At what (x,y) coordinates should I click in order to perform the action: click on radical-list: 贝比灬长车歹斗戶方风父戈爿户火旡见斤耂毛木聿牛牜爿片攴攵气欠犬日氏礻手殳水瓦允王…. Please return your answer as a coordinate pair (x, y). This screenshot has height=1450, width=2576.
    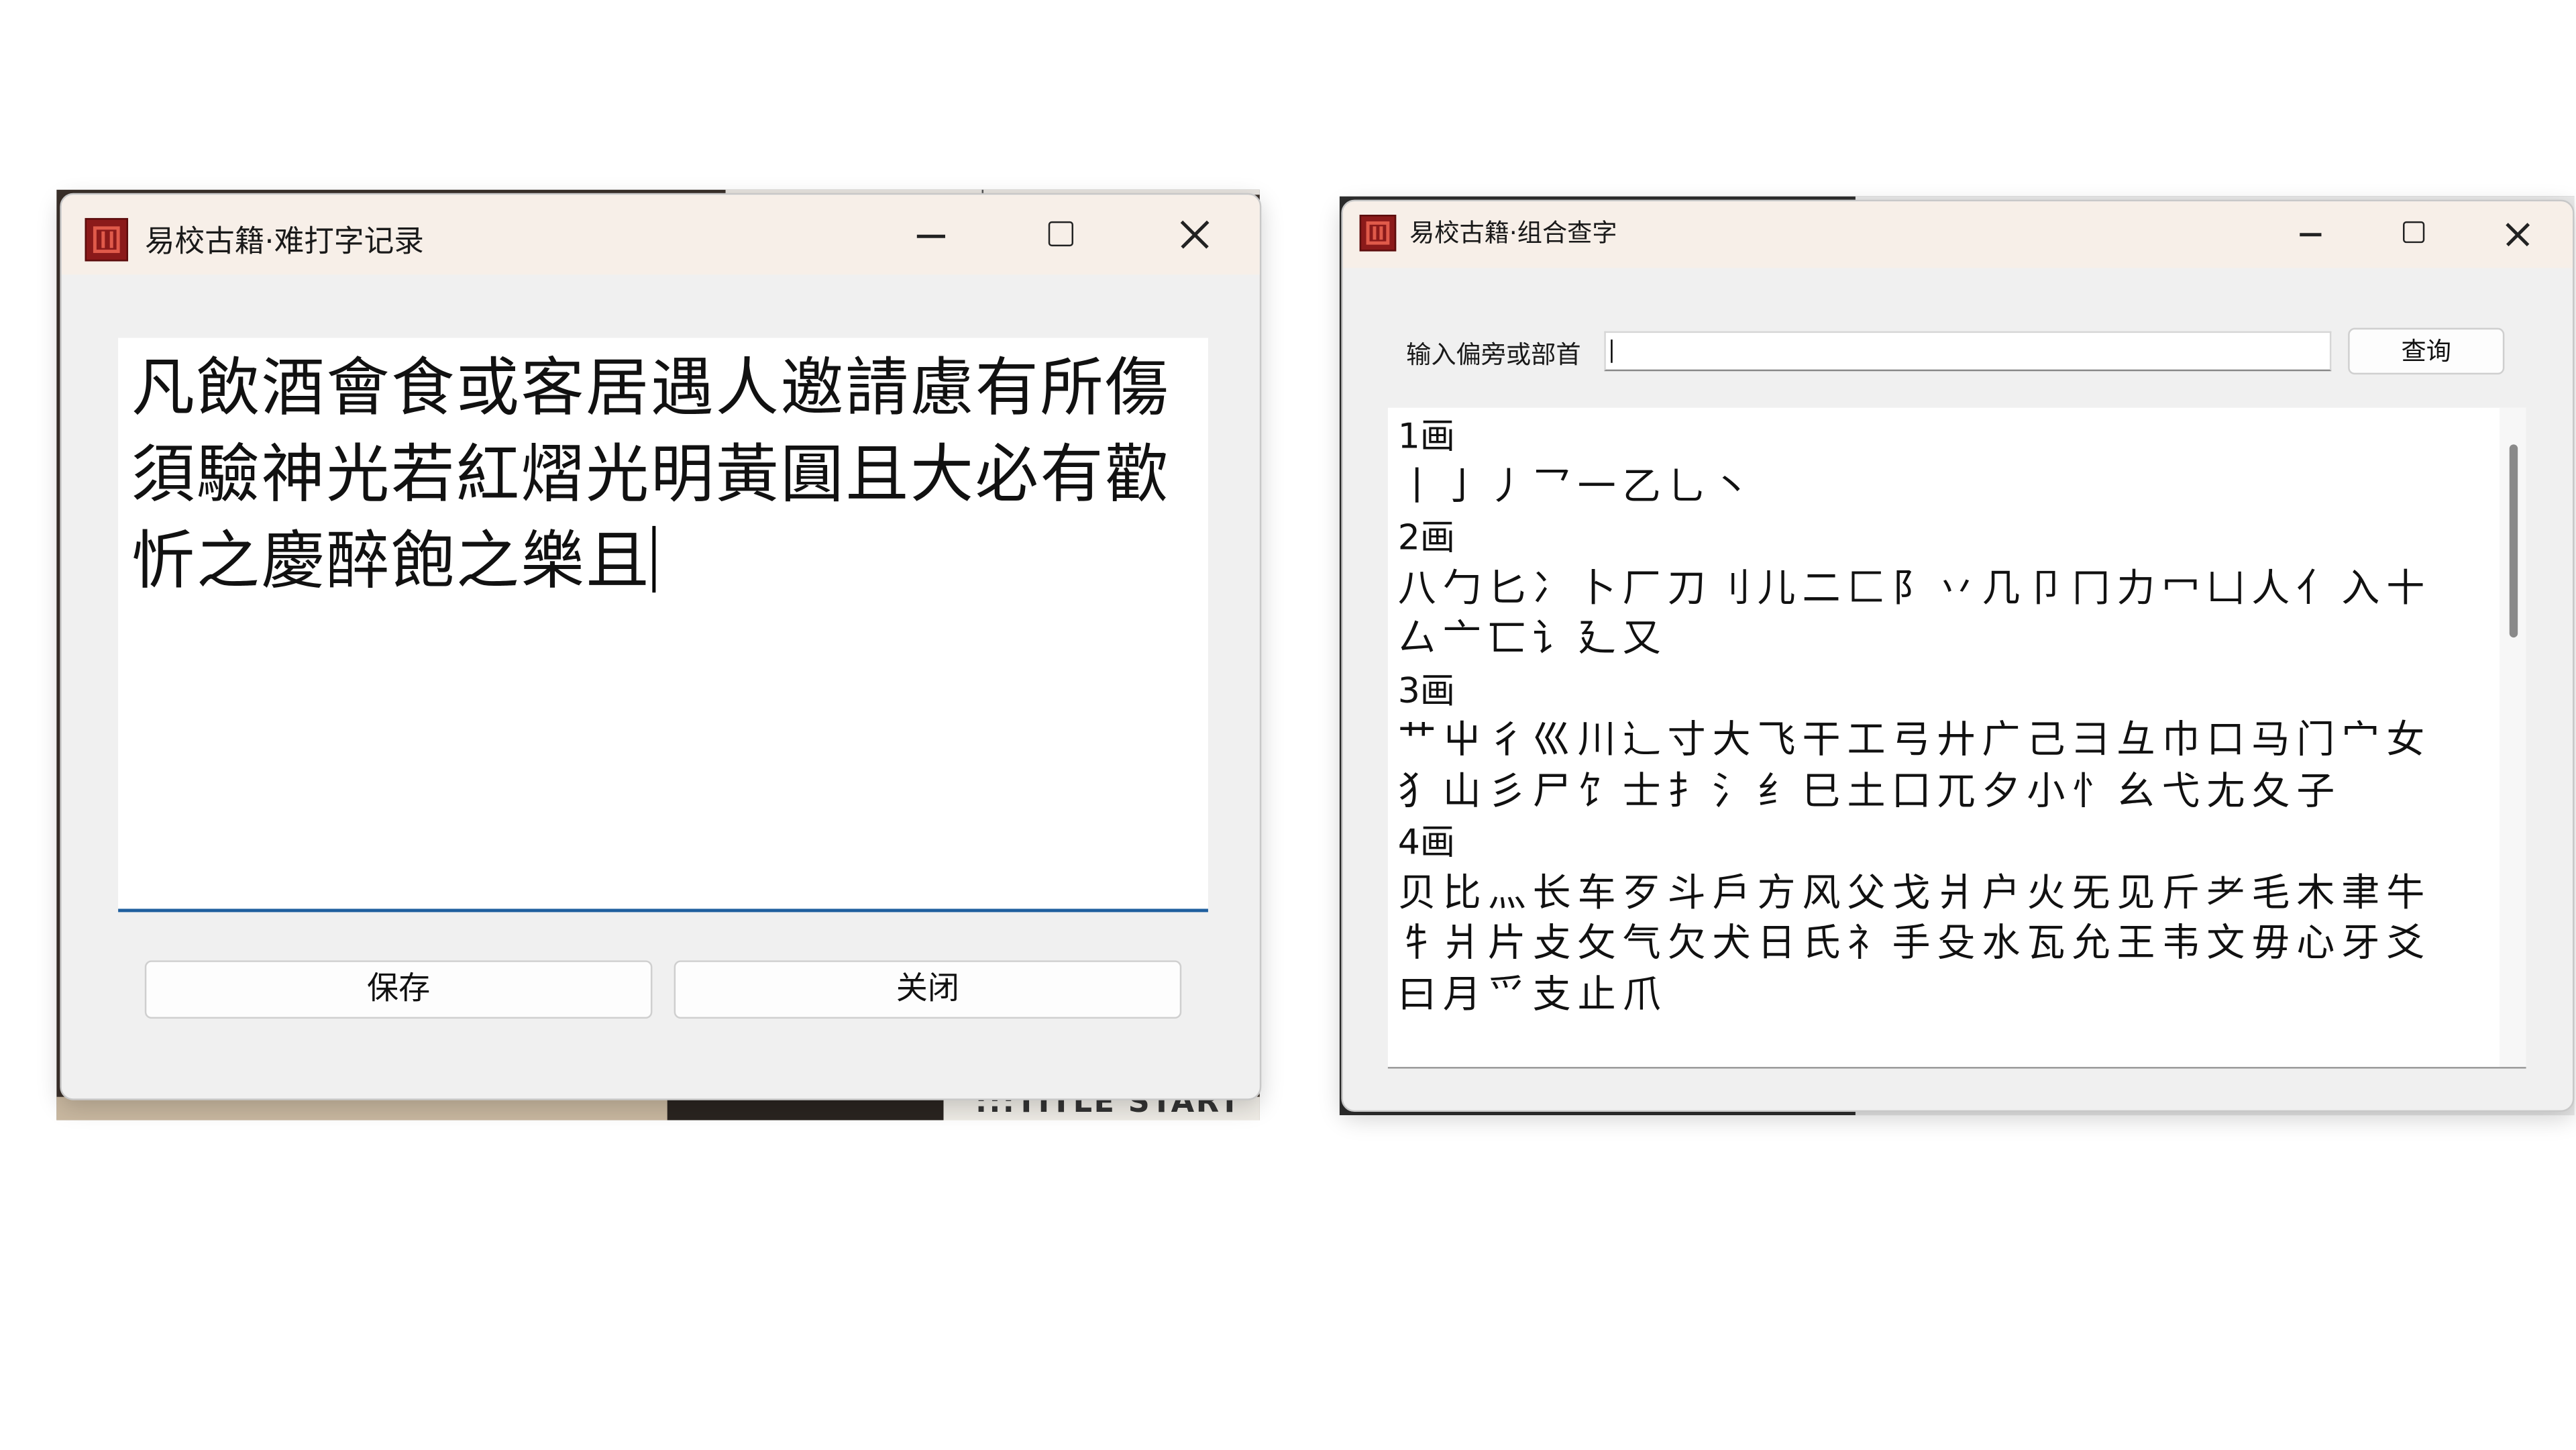
    Looking at the image, I should click on (1930, 944).